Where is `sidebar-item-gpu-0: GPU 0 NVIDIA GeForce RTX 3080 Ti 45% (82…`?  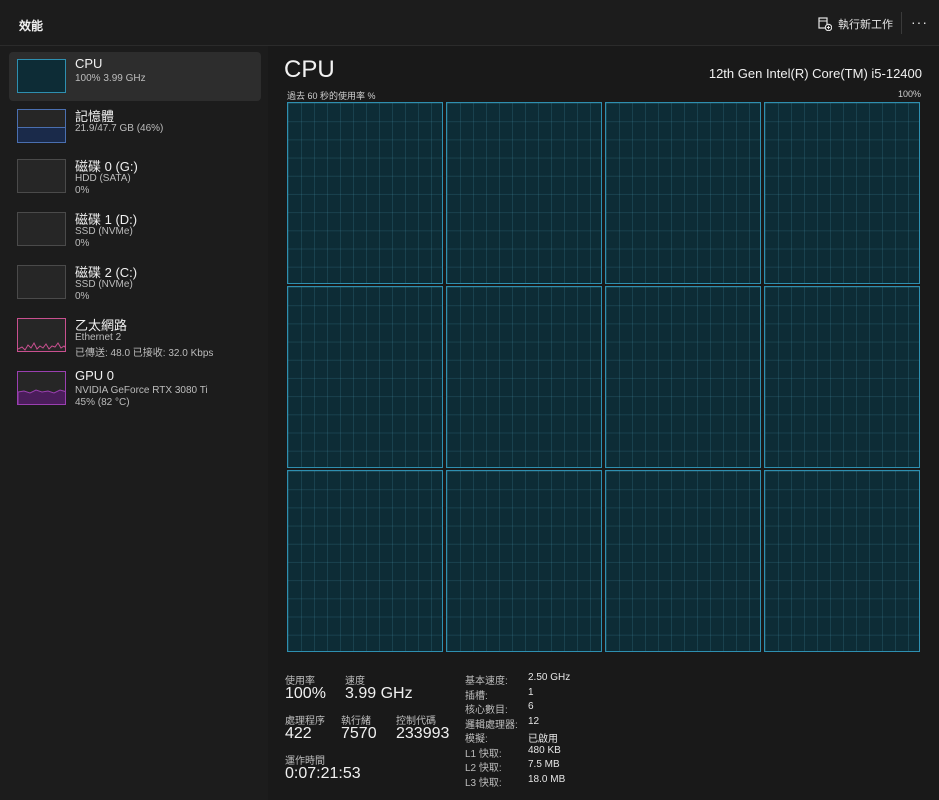 sidebar-item-gpu-0: GPU 0 NVIDIA GeForce RTX 3080 Ti 45% (82… is located at coordinates (135, 388).